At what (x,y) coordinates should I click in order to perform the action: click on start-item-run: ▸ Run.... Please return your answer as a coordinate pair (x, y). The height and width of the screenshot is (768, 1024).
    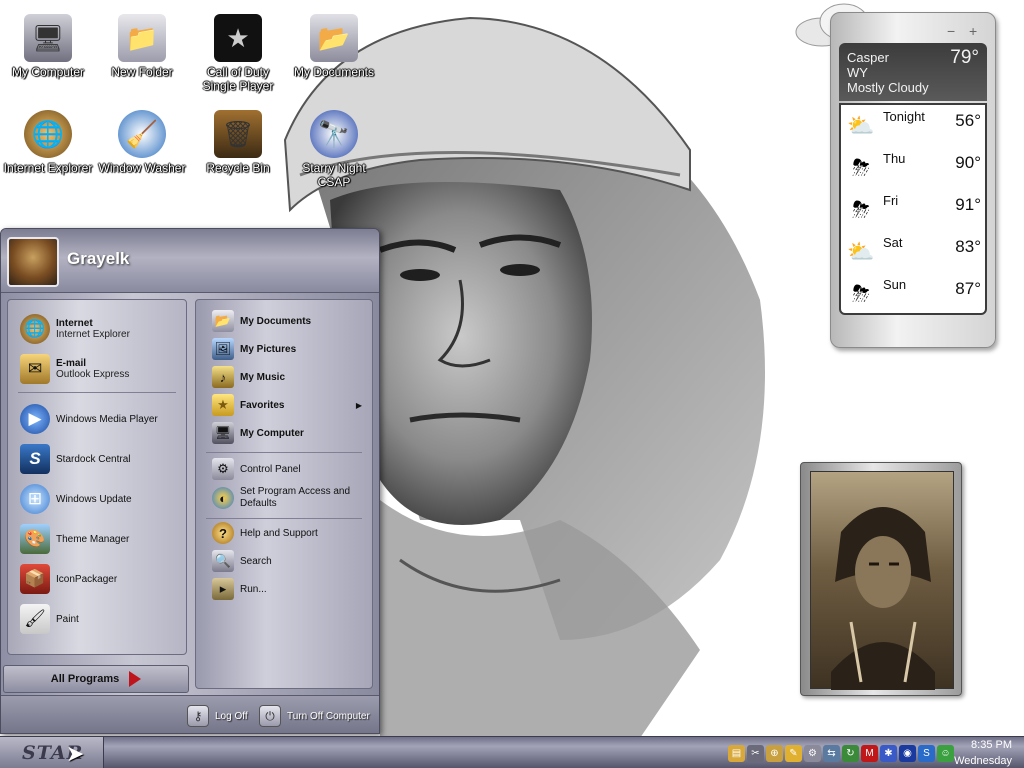
    Looking at the image, I should click on (239, 589).